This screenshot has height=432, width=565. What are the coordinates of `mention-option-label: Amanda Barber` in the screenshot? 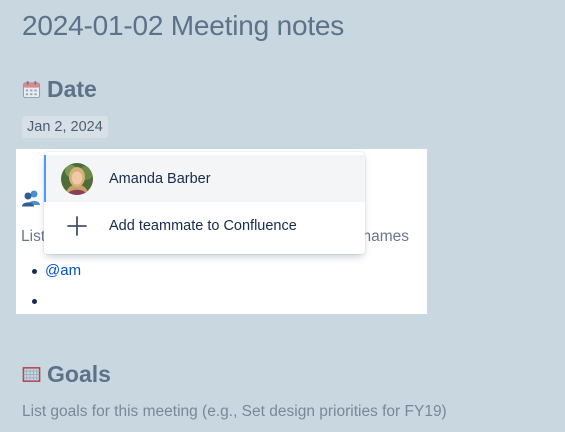 It's located at (160, 178).